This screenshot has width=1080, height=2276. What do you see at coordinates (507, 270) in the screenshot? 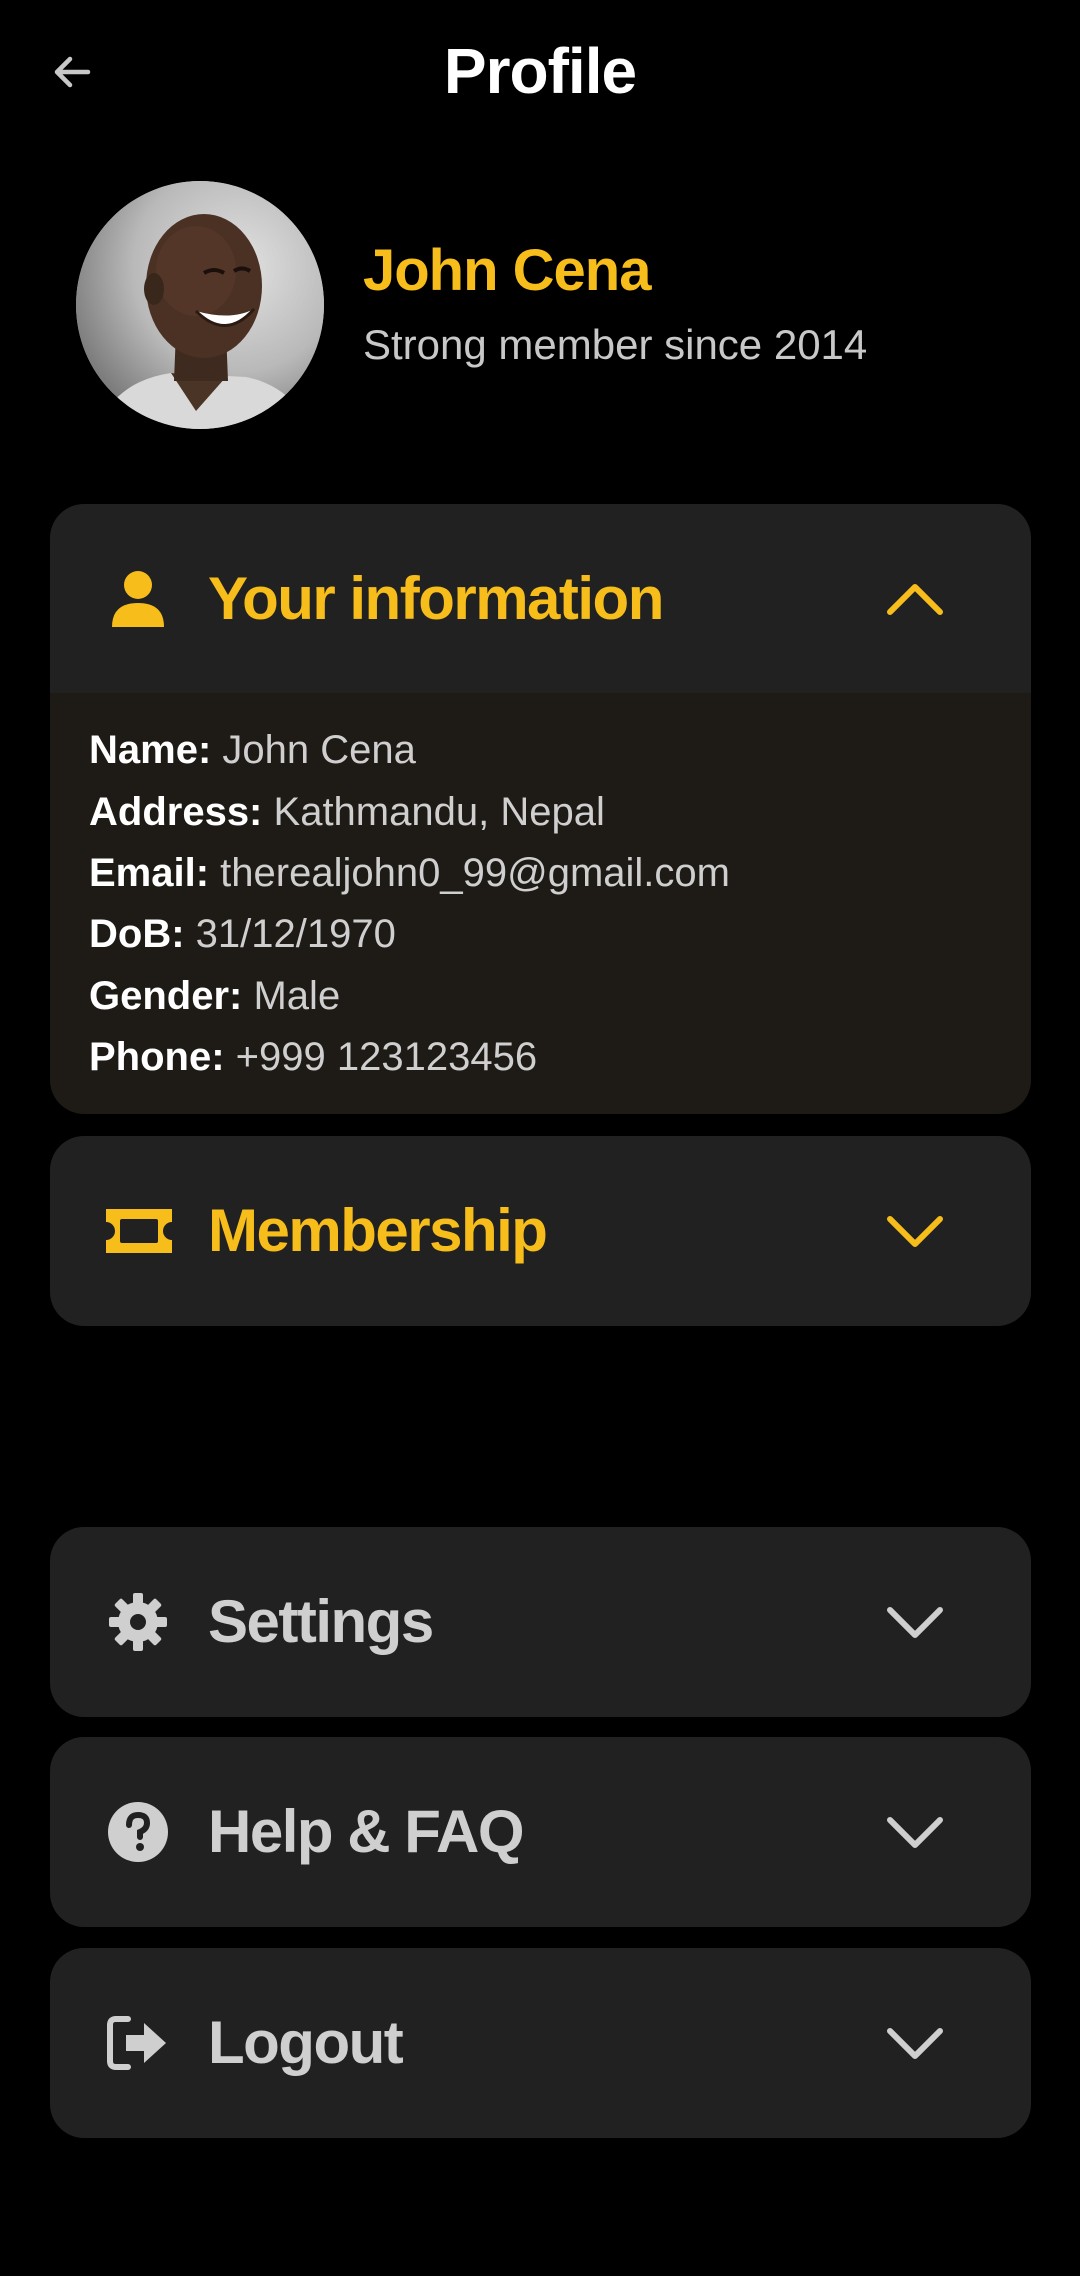
I see `user-name: John Cena` at bounding box center [507, 270].